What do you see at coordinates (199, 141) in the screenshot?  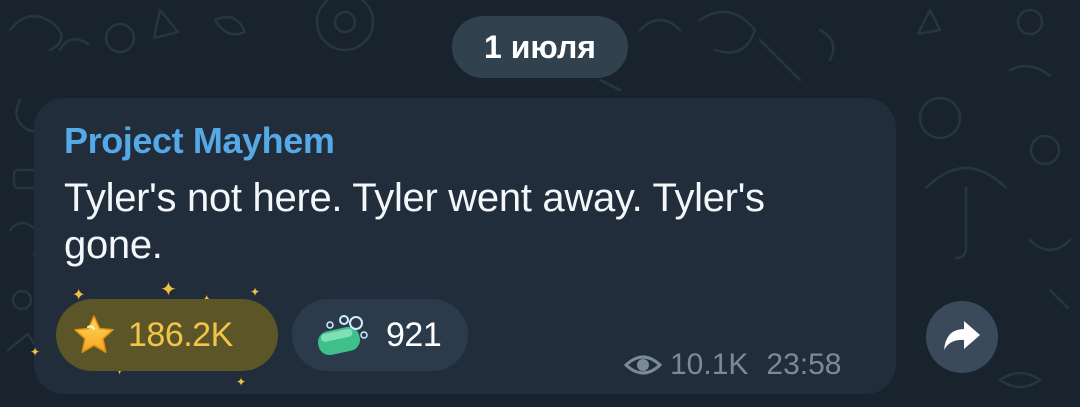 I see `sender-name: Project Mayhem` at bounding box center [199, 141].